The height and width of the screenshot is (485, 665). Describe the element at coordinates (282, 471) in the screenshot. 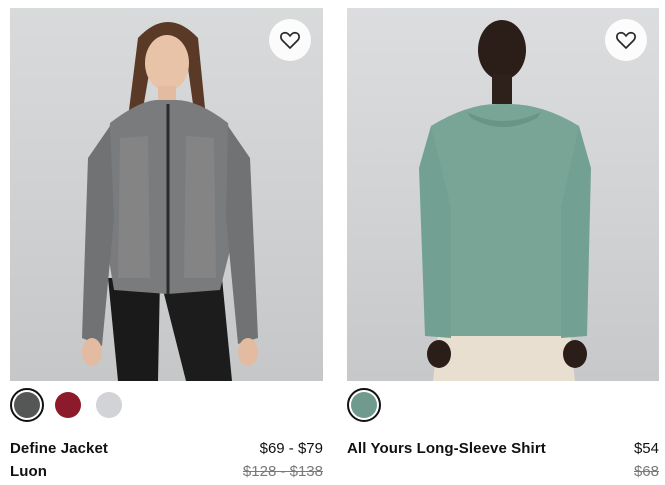

I see `original-price: $128 - $138` at that location.